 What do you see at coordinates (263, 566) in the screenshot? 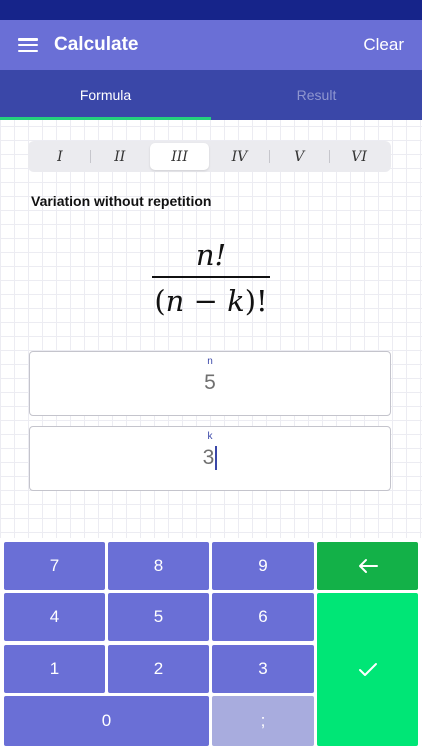
I see `key-9: 9` at bounding box center [263, 566].